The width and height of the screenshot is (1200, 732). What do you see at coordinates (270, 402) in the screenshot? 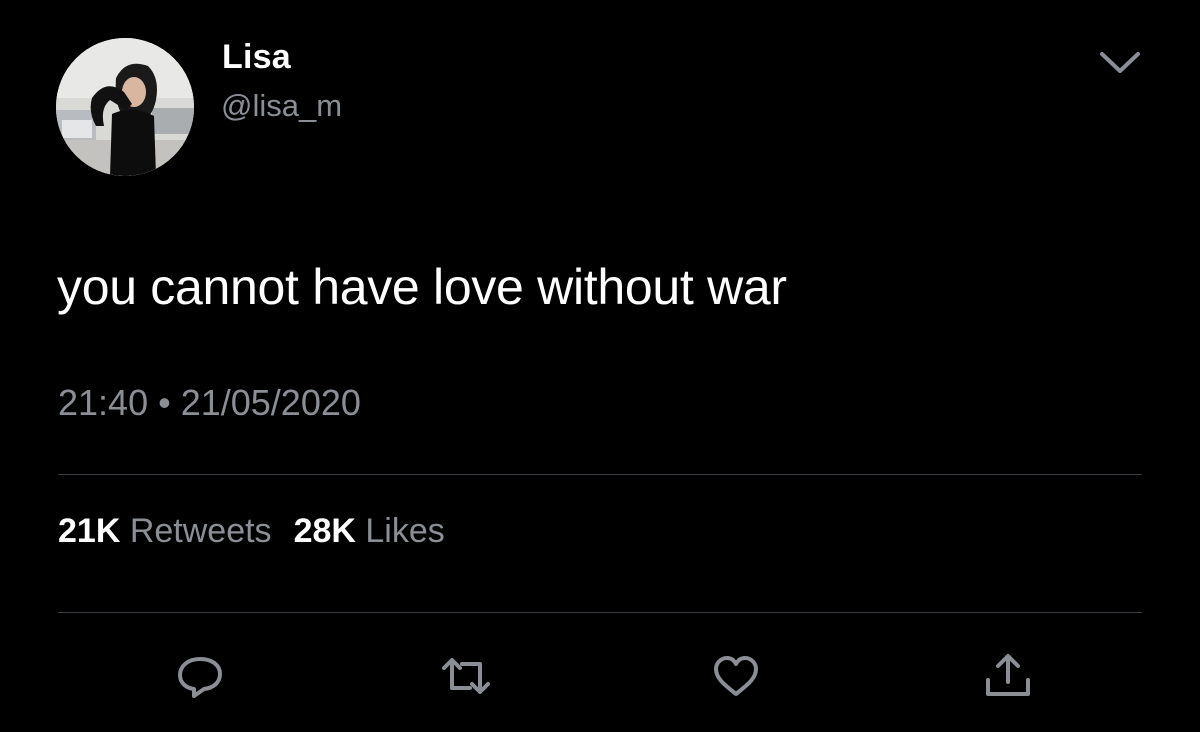
I see `tweet-date: 21/05/2020` at bounding box center [270, 402].